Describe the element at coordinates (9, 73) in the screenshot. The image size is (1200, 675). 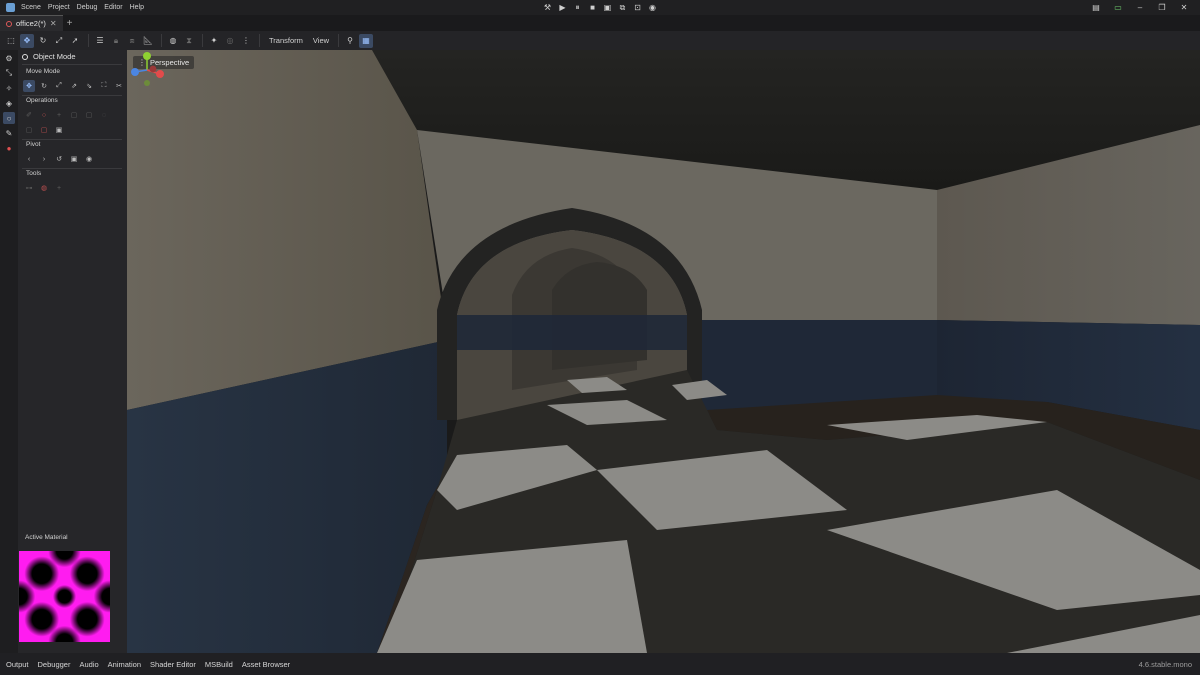
I see `cursor-icon: ⤡` at that location.